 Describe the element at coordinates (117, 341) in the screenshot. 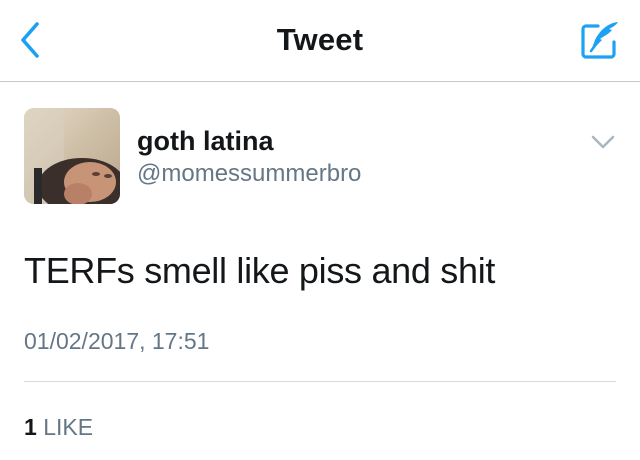

I see `tweet-timestamp: 01/02/2017, 17:51` at that location.